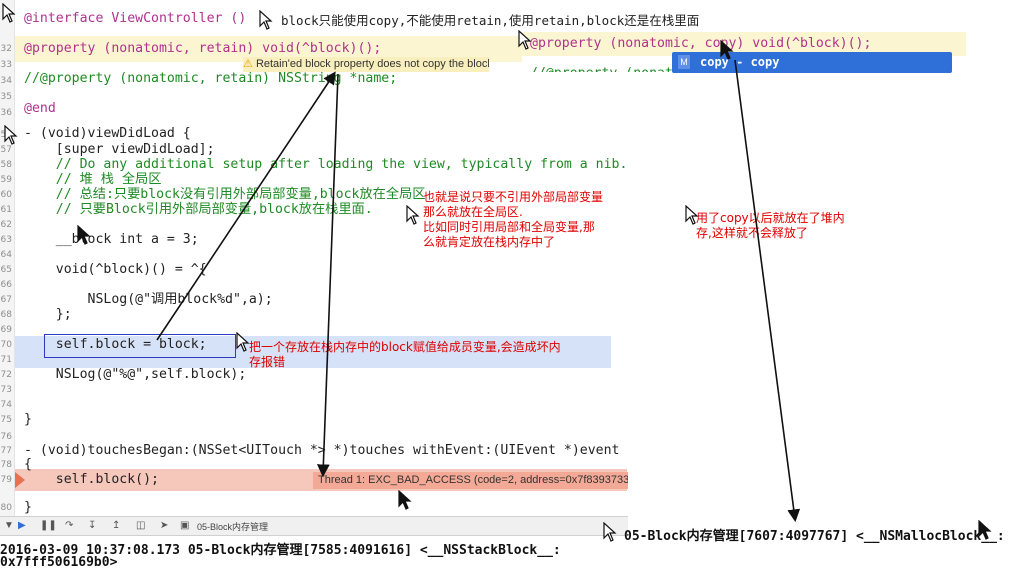 This screenshot has width=1030, height=588. Describe the element at coordinates (767, 291) in the screenshot. I see `arrow-copy-to-console` at that location.